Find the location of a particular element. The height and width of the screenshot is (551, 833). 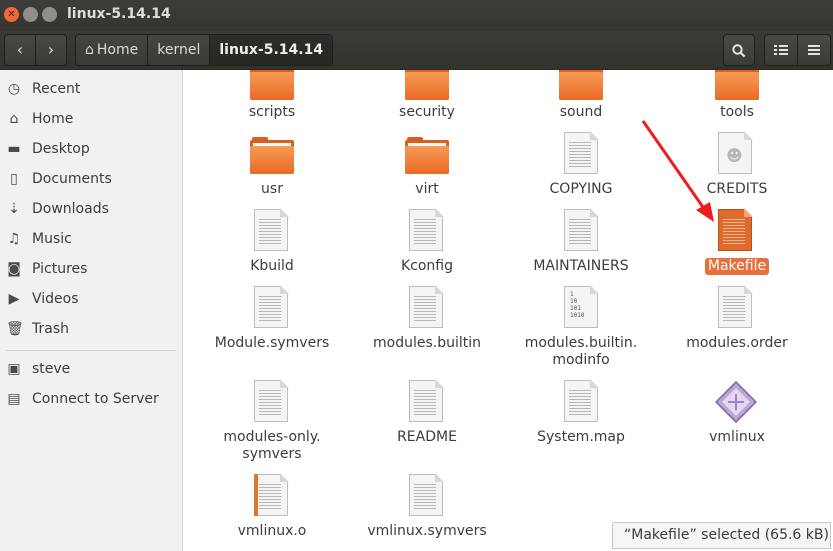

search-icon is located at coordinates (739, 50).